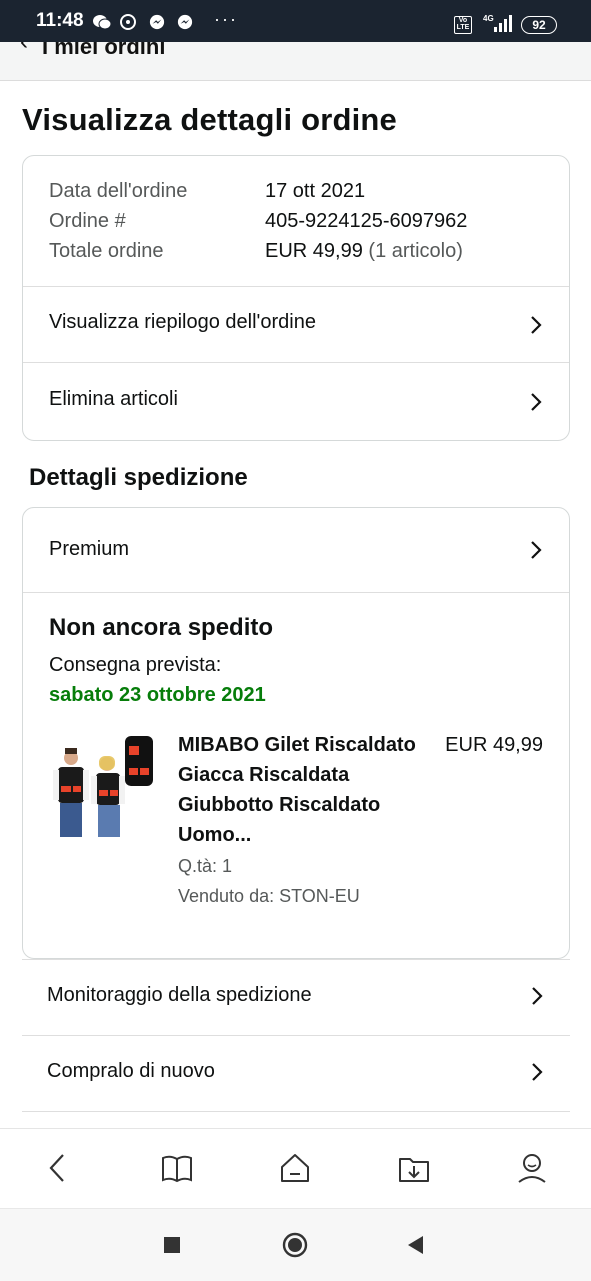  Describe the element at coordinates (314, 251) in the screenshot. I see `order-total-amount: EUR 49,99` at that location.